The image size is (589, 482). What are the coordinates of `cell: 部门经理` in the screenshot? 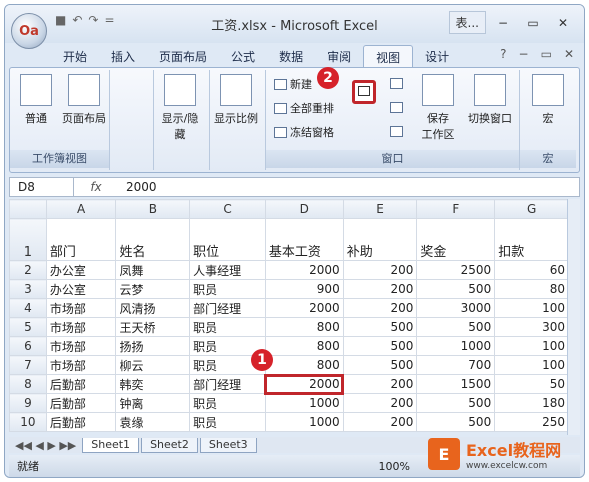 It's located at (227, 384).